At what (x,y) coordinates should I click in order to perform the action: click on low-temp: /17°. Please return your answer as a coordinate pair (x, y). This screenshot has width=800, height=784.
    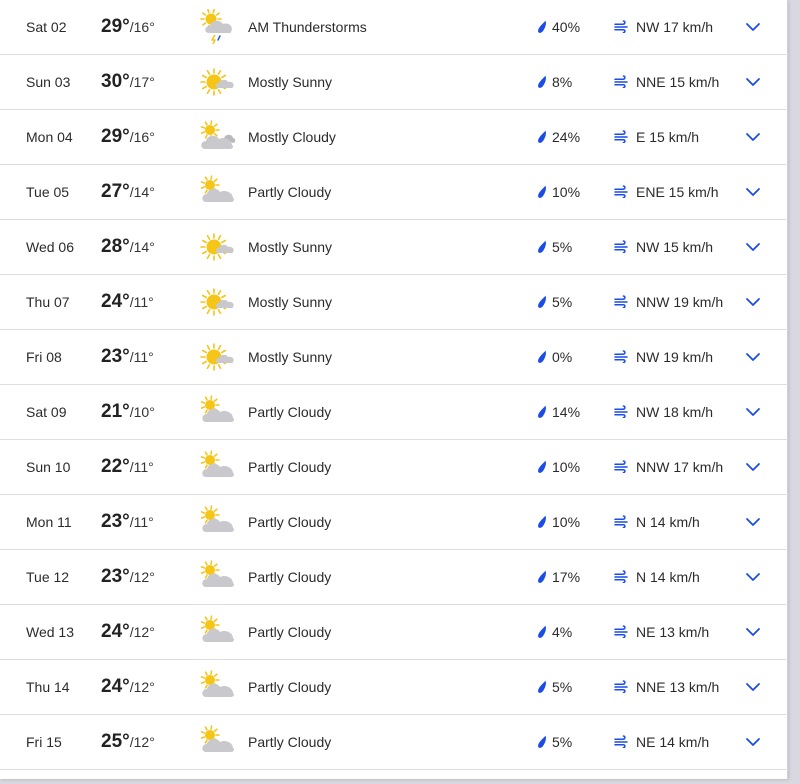
    Looking at the image, I should click on (142, 82).